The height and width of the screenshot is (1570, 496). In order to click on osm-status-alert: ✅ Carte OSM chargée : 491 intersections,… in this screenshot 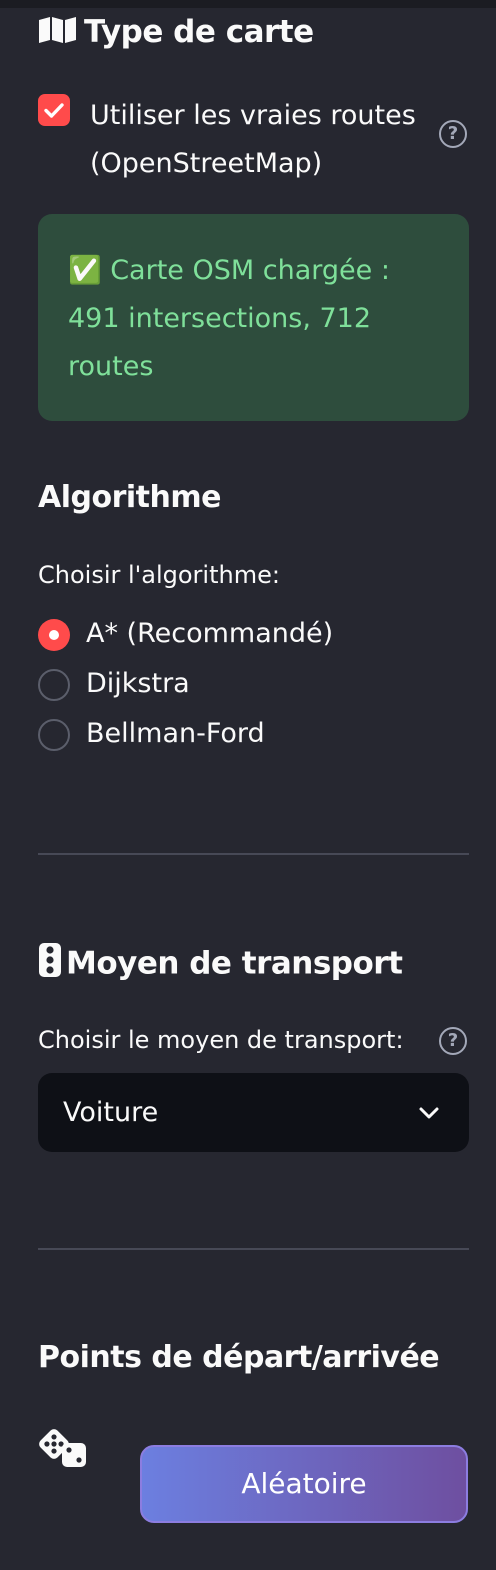, I will do `click(253, 317)`.